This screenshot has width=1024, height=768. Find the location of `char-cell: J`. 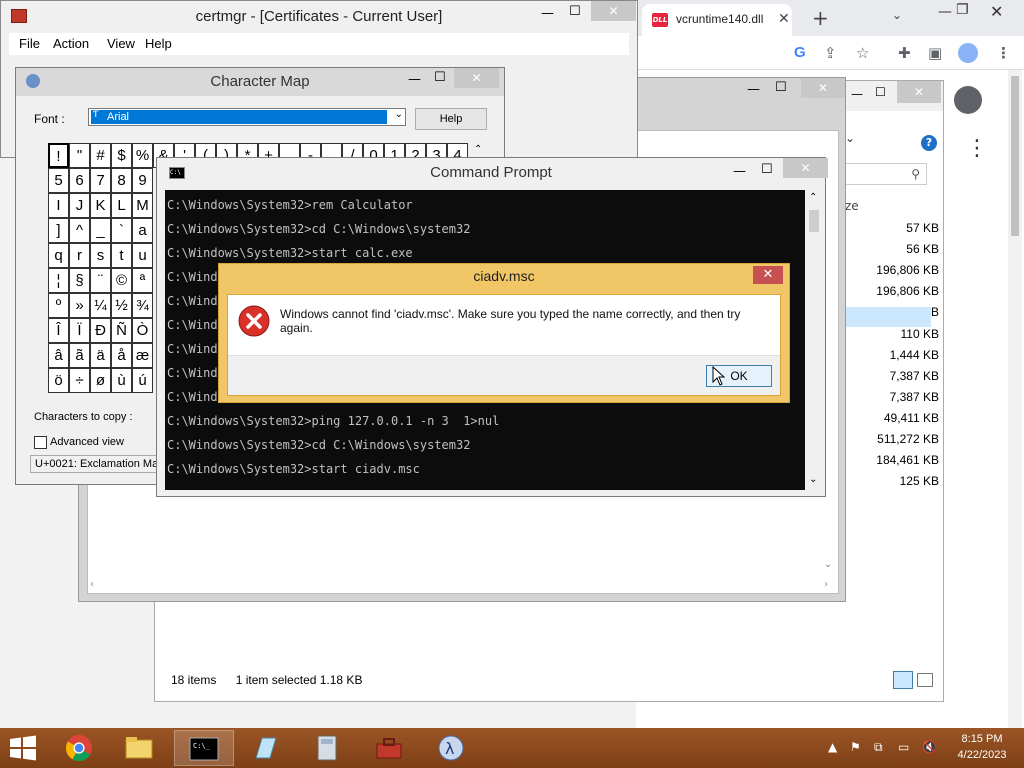

char-cell: J is located at coordinates (79, 205).